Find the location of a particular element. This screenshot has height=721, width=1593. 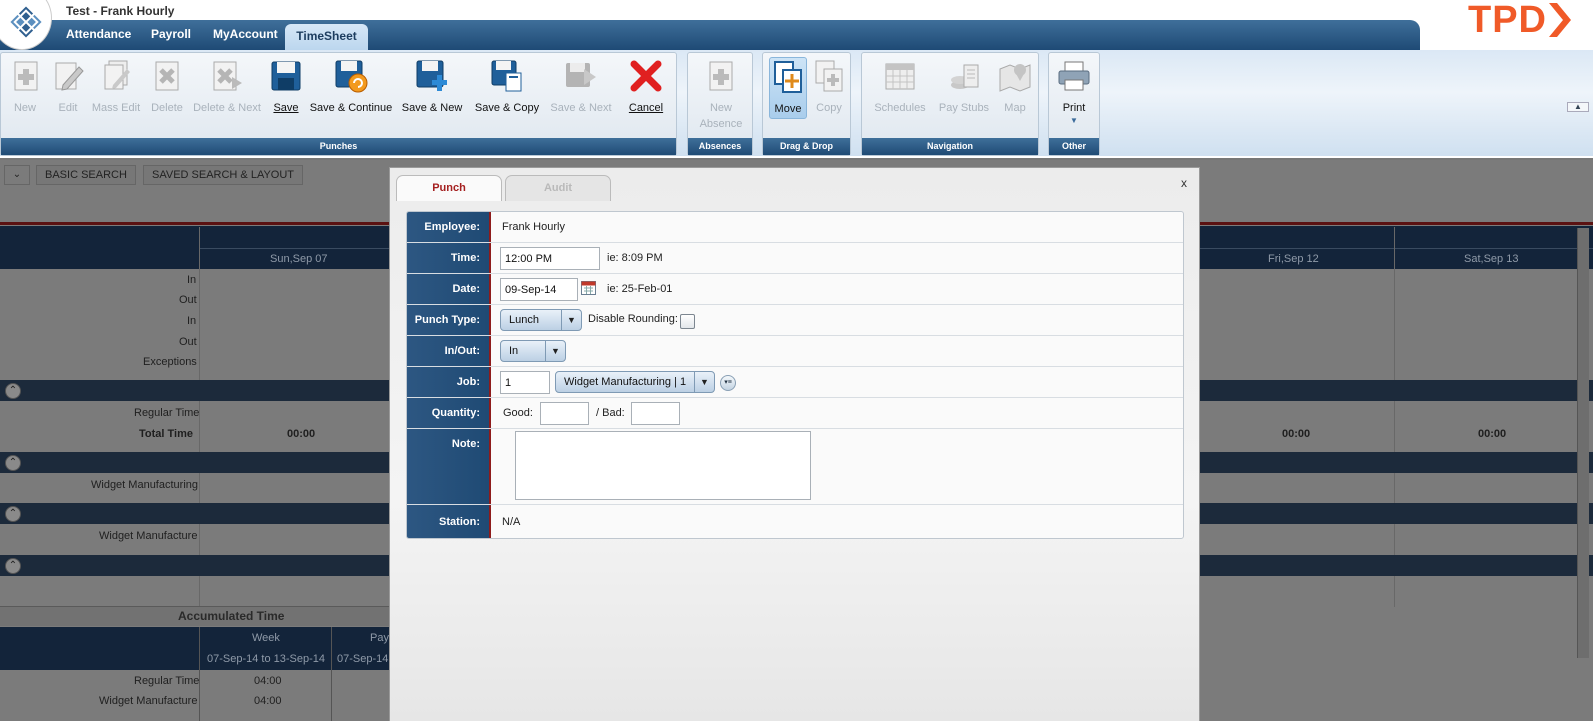

collapse-toggle-icon: ⌄ is located at coordinates (17, 175).